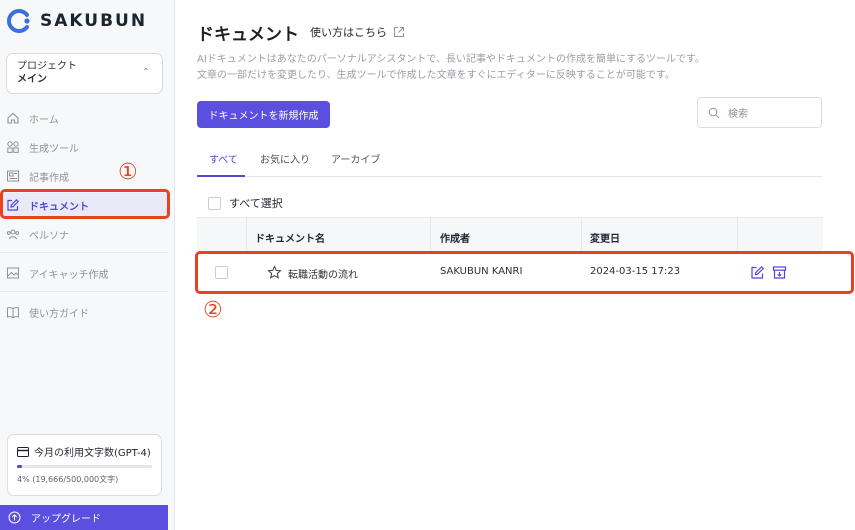  I want to click on column-header-updated: 変更日, so click(605, 237).